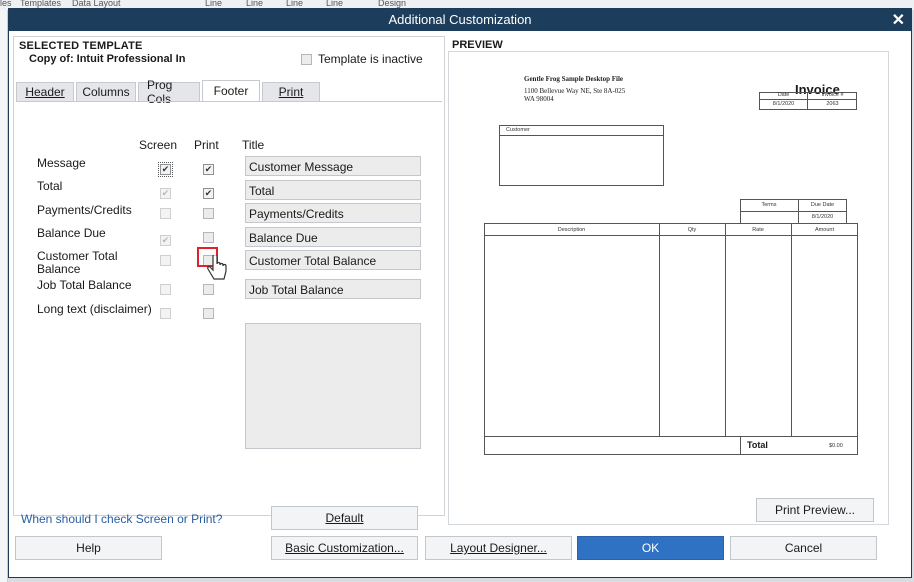 The height and width of the screenshot is (582, 914). Describe the element at coordinates (165, 213) in the screenshot. I see `payments-screen-checkbox` at that location.